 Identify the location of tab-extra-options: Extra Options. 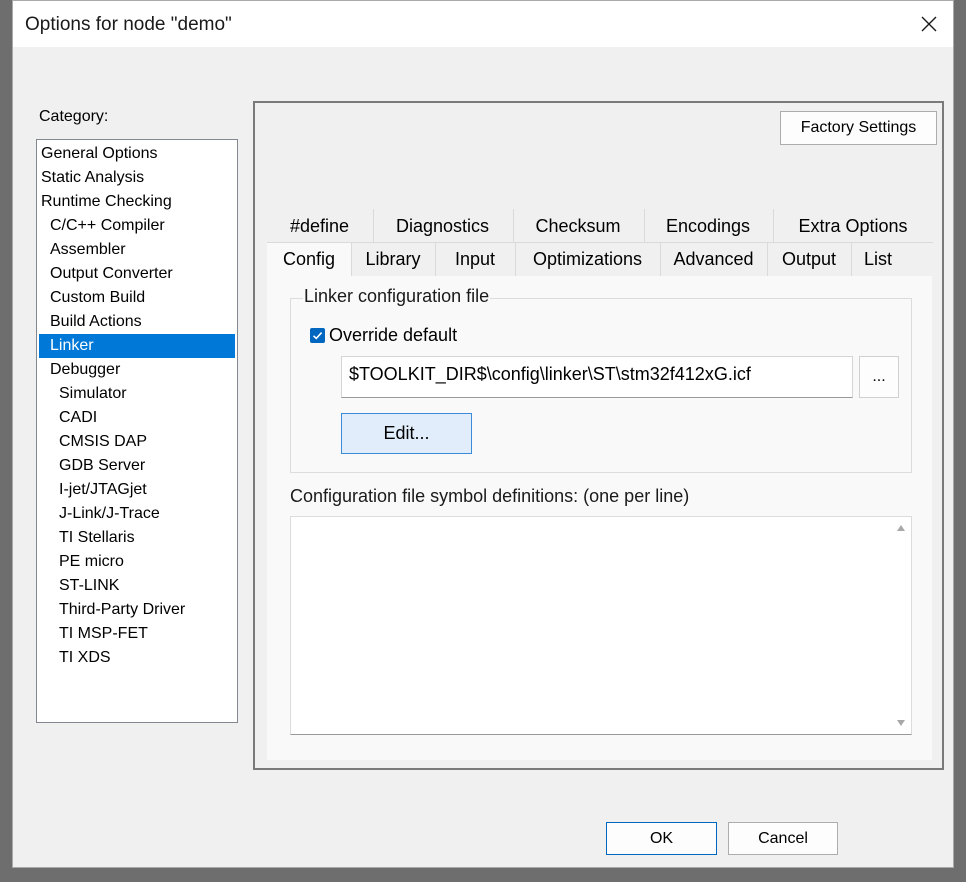
(853, 226).